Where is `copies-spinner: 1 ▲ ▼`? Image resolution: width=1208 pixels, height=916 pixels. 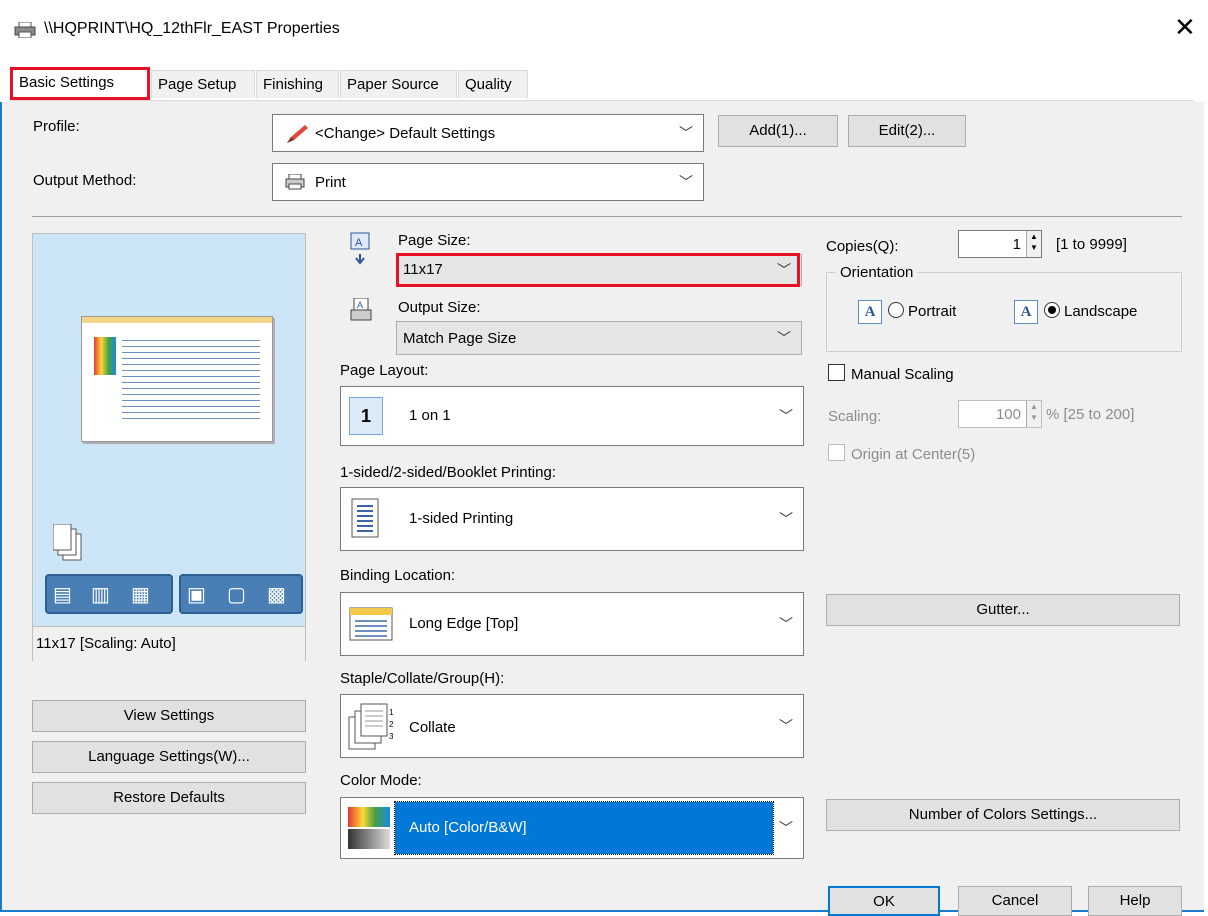 copies-spinner: 1 ▲ ▼ is located at coordinates (1000, 244).